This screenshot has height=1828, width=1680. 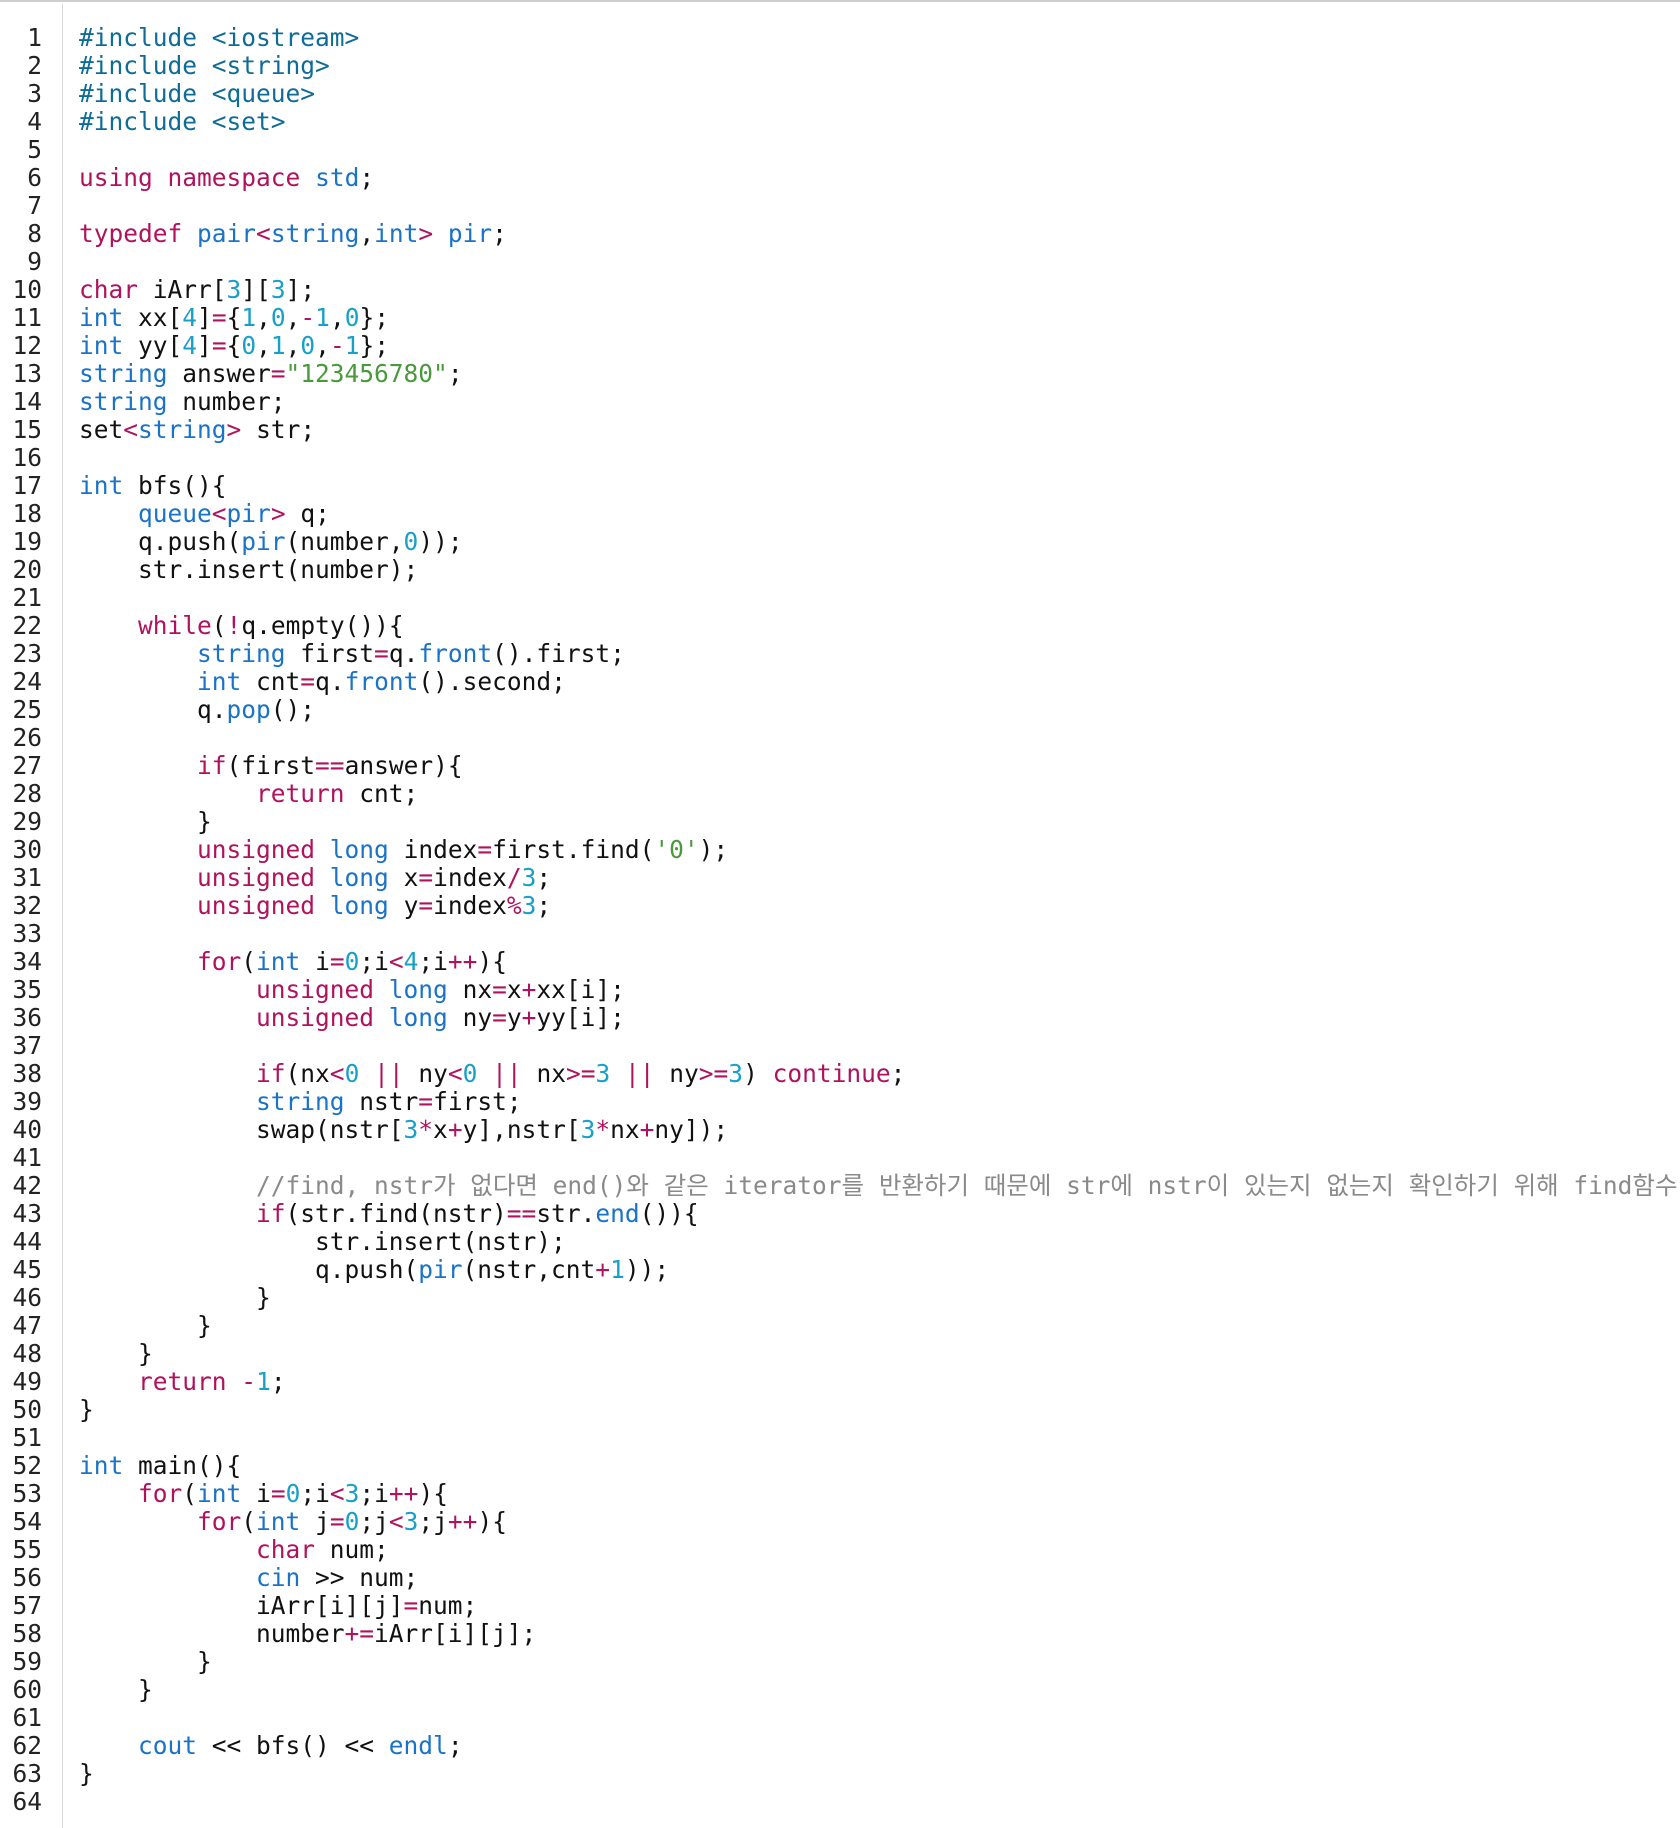 What do you see at coordinates (197, 93) in the screenshot?
I see `code-text: #include <queue>` at bounding box center [197, 93].